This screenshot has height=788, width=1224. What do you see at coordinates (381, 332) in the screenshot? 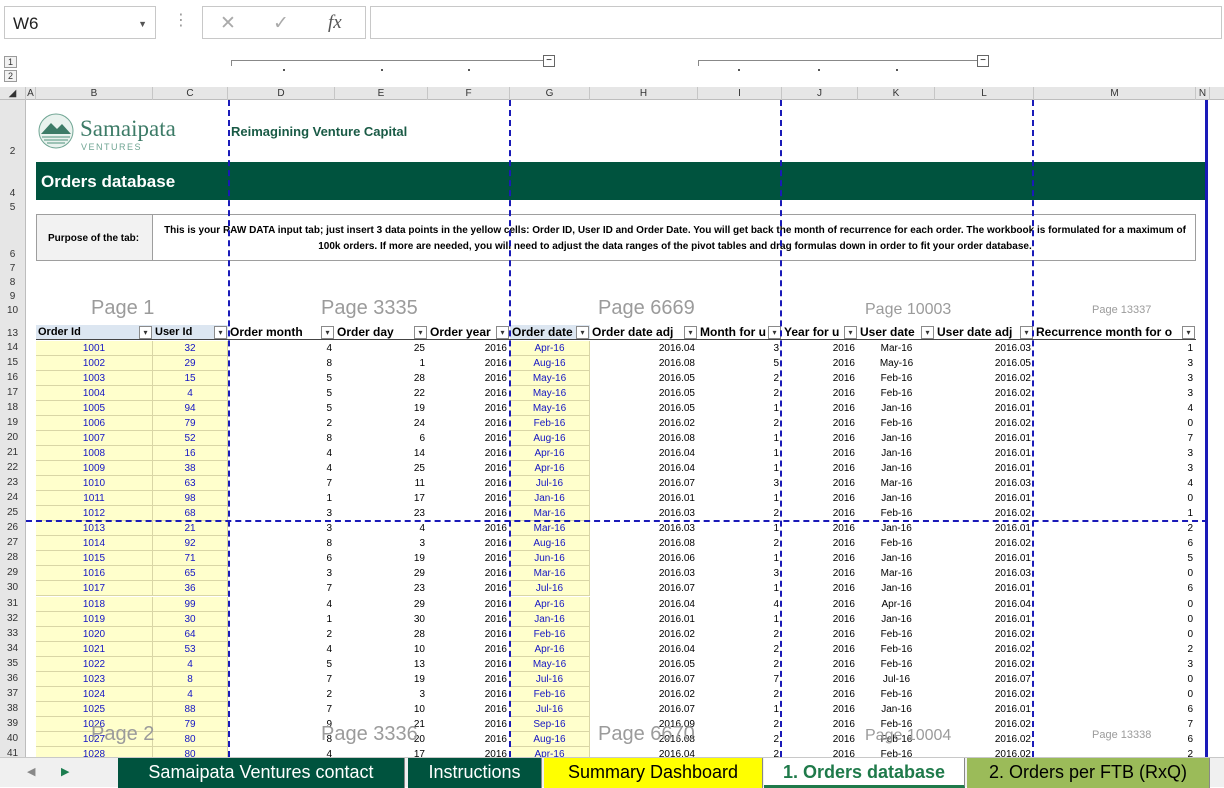
I see `column-header-cell: Order day ▾` at bounding box center [381, 332].